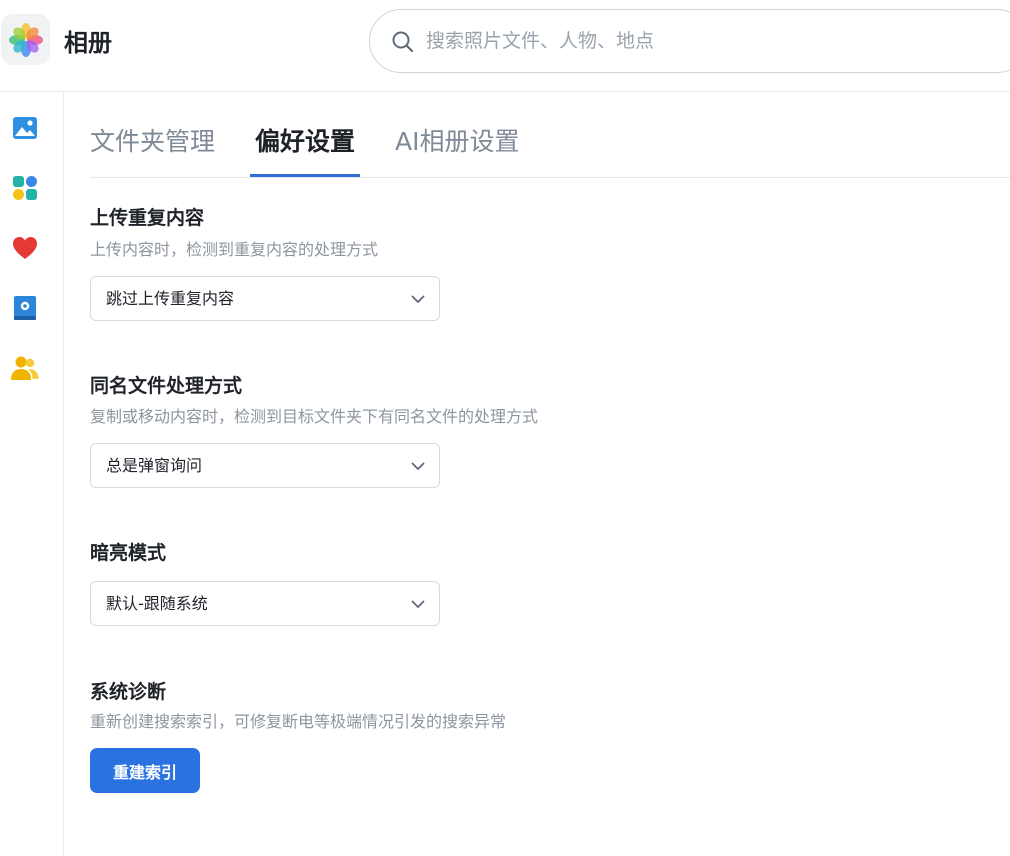 The image size is (1010, 856). Describe the element at coordinates (157, 603) in the screenshot. I see `dark-mode-value: 默认-跟随系统` at that location.